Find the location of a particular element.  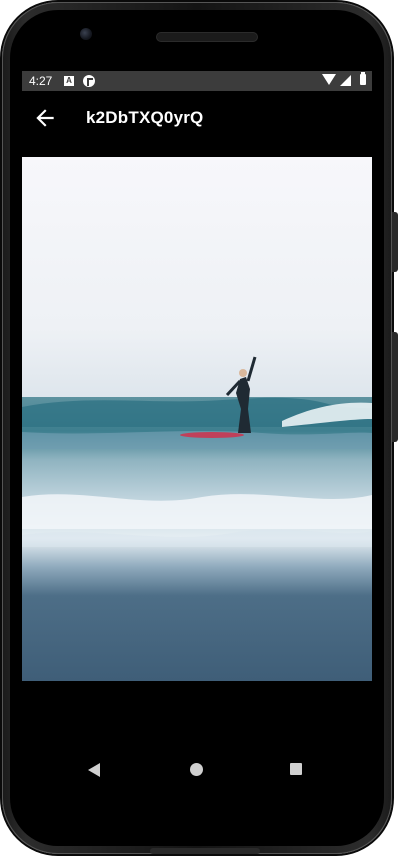

app-bar: k2DbTXQ0yrQ is located at coordinates (197, 118).